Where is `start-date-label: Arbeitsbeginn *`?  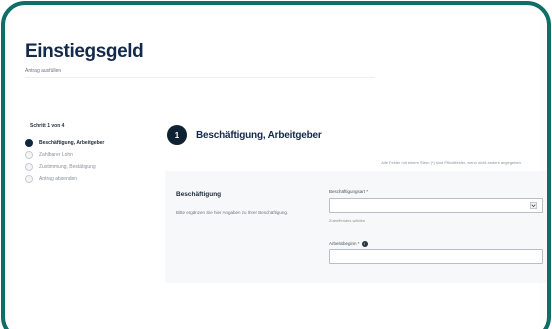 start-date-label: Arbeitsbeginn * is located at coordinates (344, 244).